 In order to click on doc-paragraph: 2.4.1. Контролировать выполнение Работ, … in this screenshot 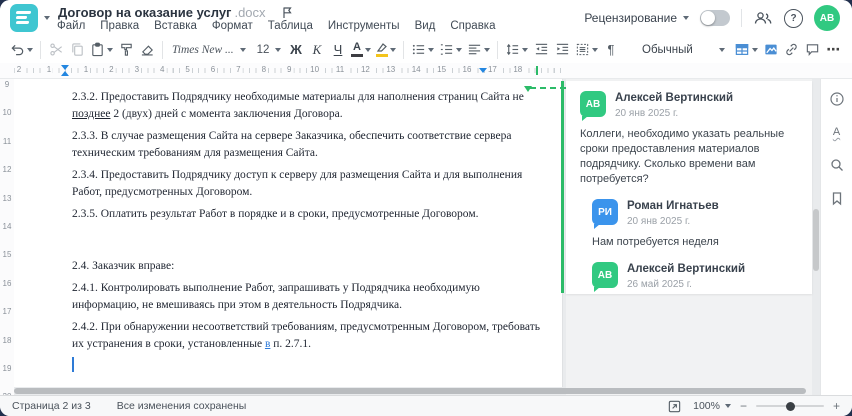, I will do `click(297, 297)`.